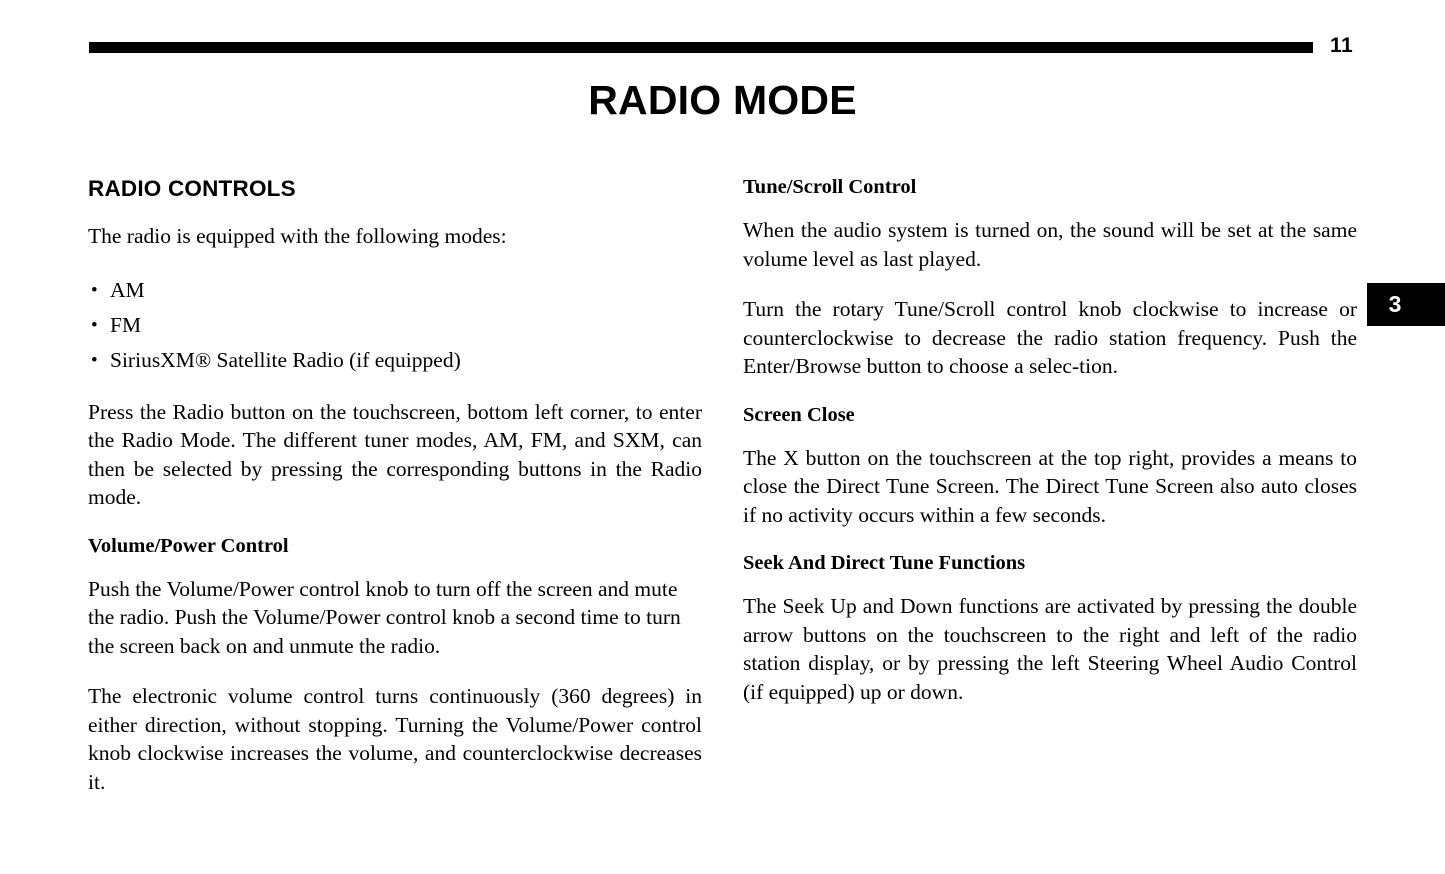 Image resolution: width=1445 pixels, height=874 pixels. I want to click on list-item-label: AM, so click(127, 289).